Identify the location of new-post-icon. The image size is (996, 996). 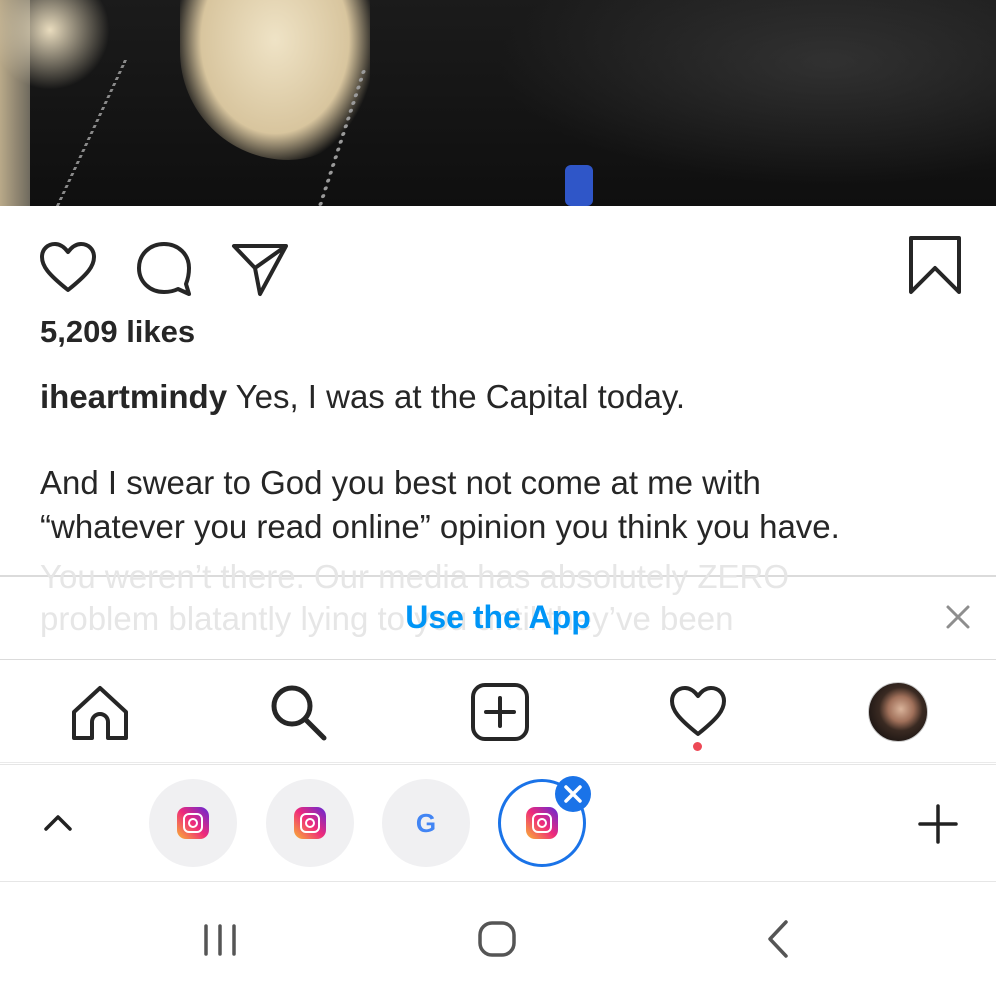
(500, 712).